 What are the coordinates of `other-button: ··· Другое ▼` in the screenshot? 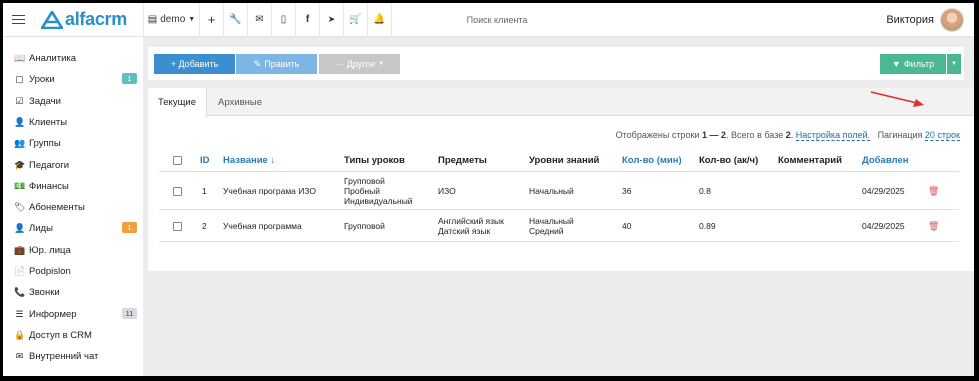 It's located at (359, 64).